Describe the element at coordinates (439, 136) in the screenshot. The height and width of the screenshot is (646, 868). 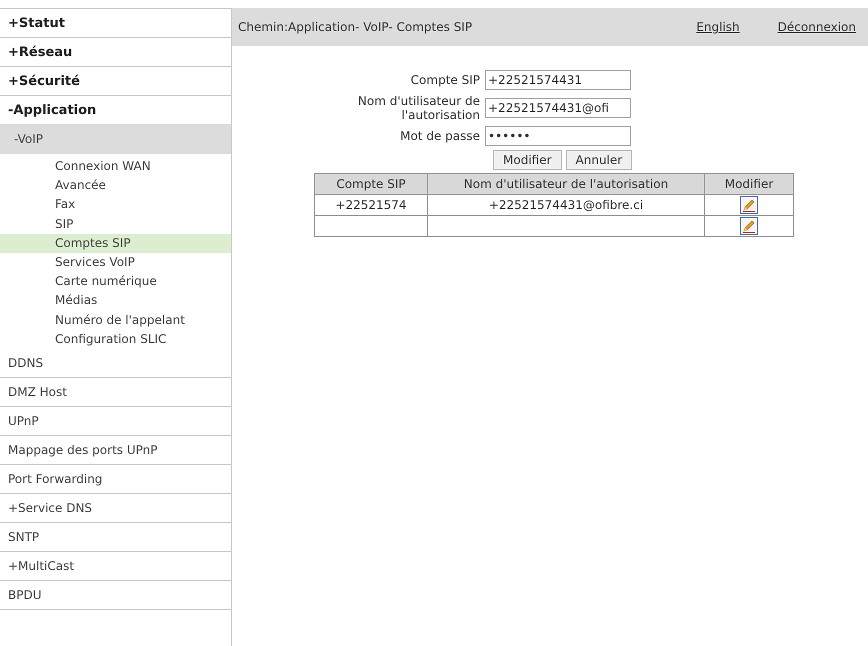
I see `field-label: Mot de passe` at that location.